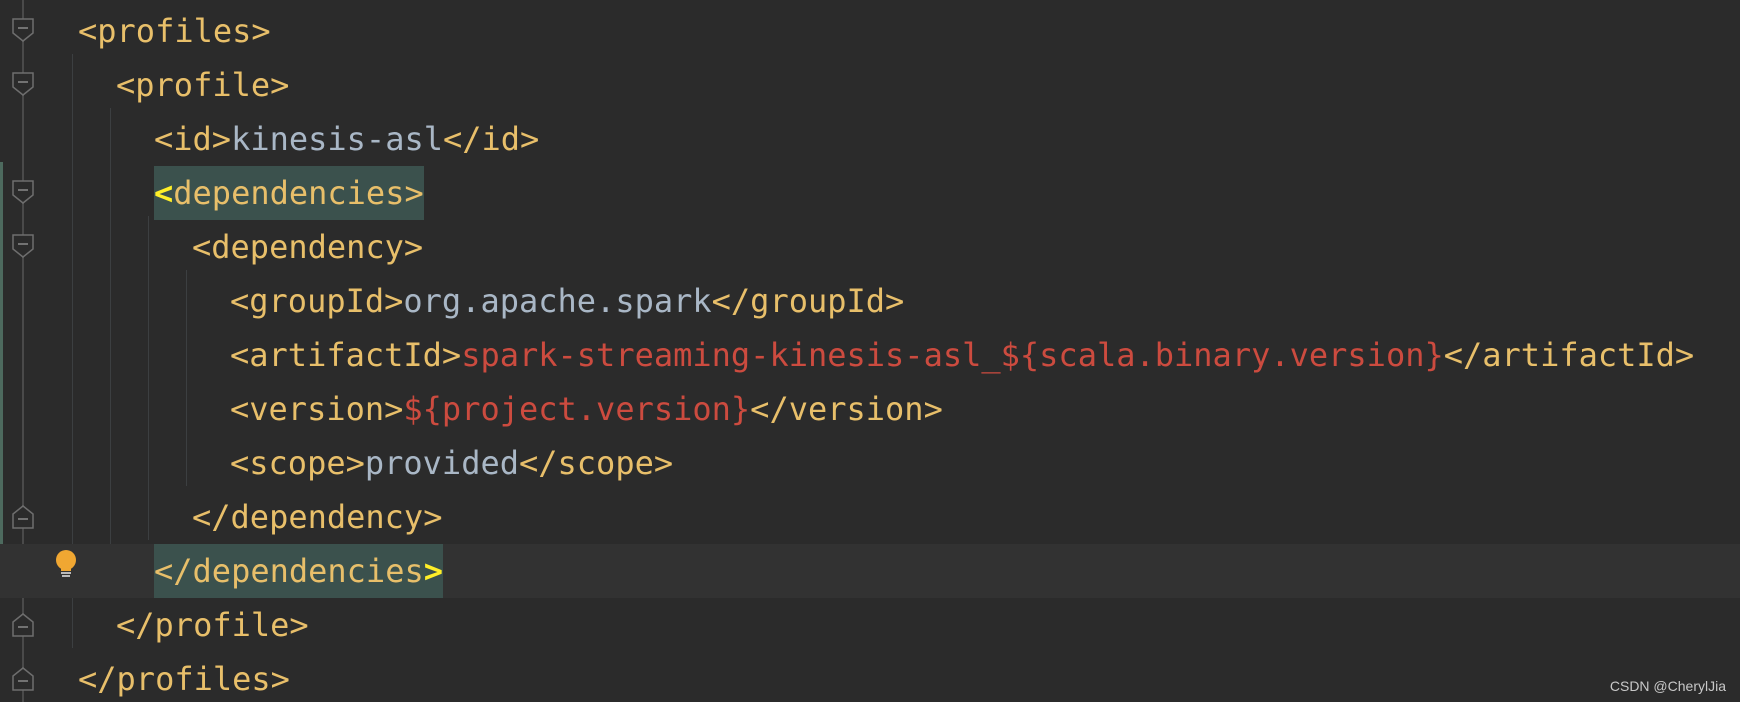  What do you see at coordinates (577, 409) in the screenshot?
I see `property-reference: ${project.version}` at bounding box center [577, 409].